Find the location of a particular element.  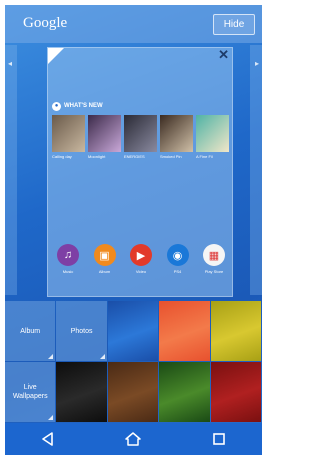

set-home-page-icon is located at coordinates (56, 56).